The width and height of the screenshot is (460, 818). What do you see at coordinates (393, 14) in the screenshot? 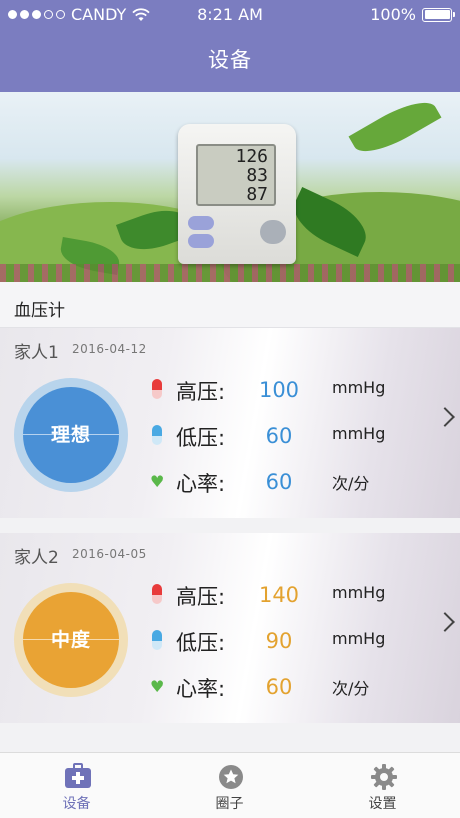
I see `battery-percent: 100%` at bounding box center [393, 14].